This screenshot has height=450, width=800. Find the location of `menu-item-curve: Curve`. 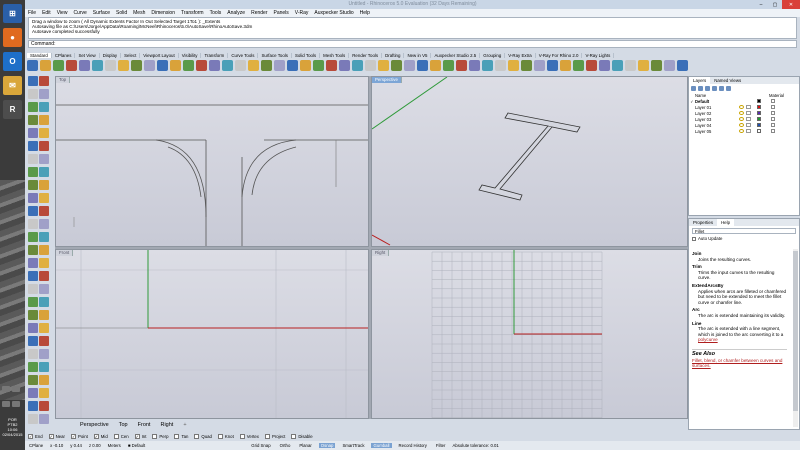

menu-item-curve: Curve is located at coordinates (79, 13).